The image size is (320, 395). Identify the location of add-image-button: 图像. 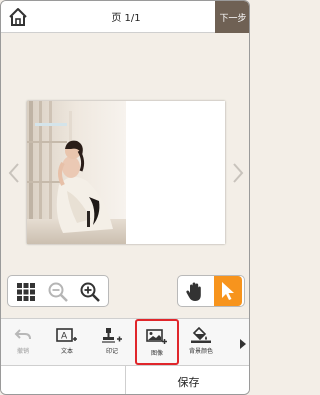
(157, 342).